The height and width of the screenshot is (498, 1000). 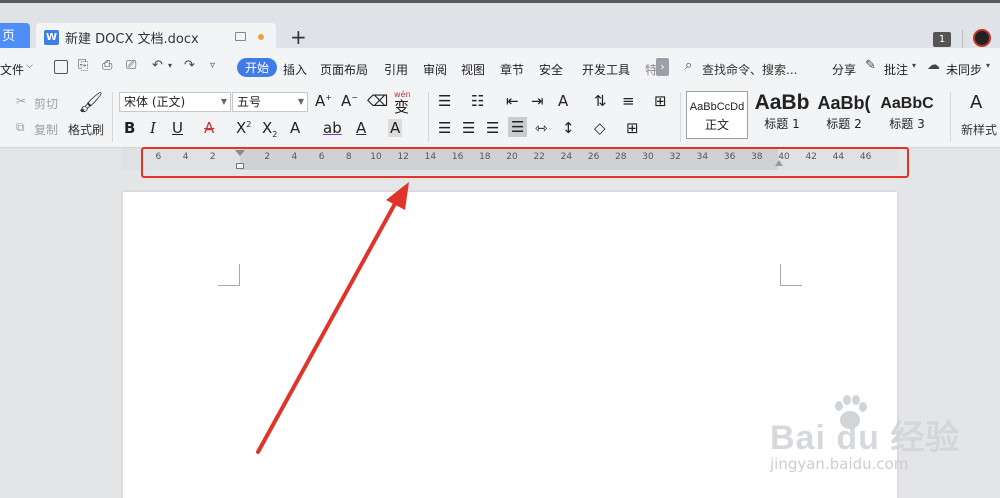 What do you see at coordinates (839, 464) in the screenshot?
I see `watermark-url: jingyan.baidu.com` at bounding box center [839, 464].